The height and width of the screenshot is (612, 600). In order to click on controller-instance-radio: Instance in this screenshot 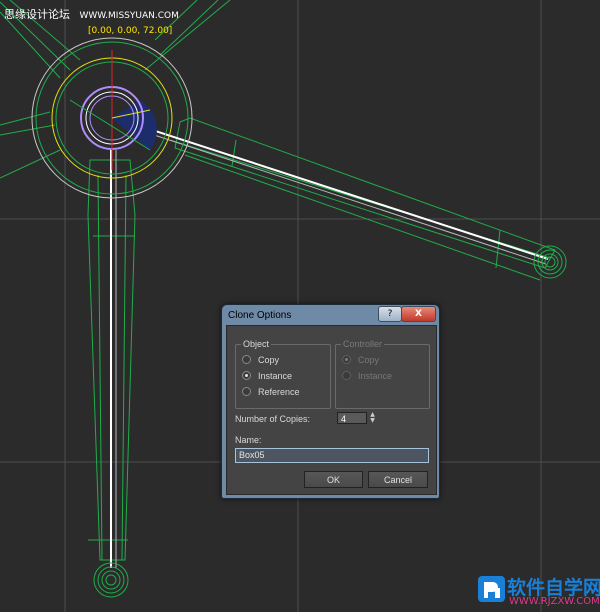, I will do `click(367, 378)`.